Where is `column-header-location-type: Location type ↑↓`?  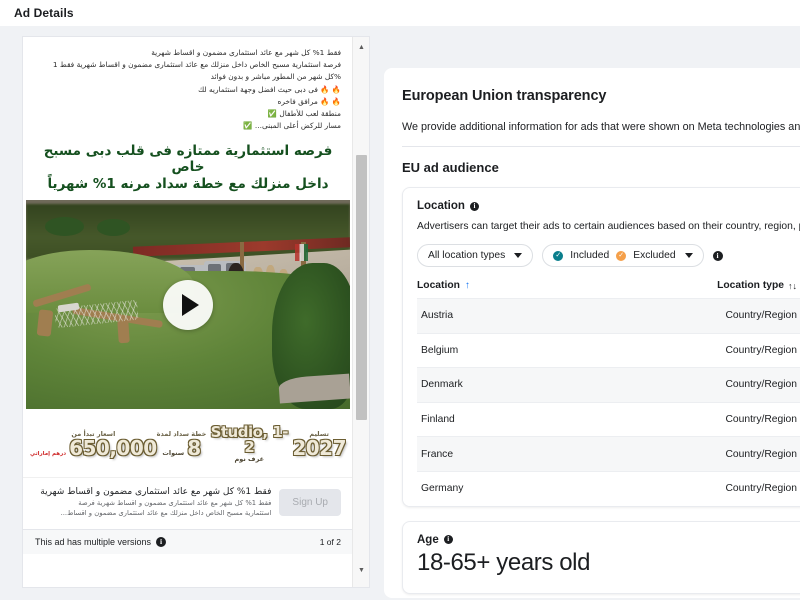 column-header-location-type: Location type ↑↓ is located at coordinates (758, 285).